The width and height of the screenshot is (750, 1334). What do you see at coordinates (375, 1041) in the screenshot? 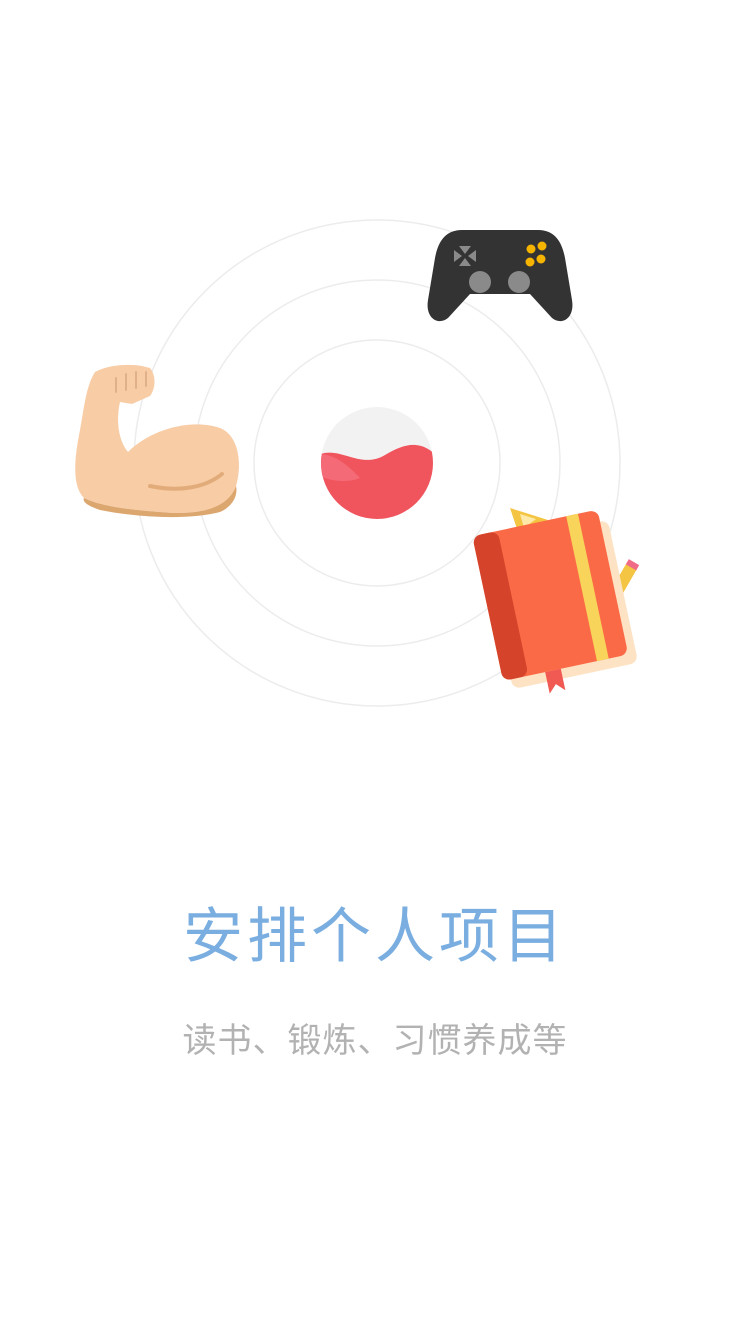
I see `onboarding-subtitle: 读书、锻炼、习惯养成等` at bounding box center [375, 1041].